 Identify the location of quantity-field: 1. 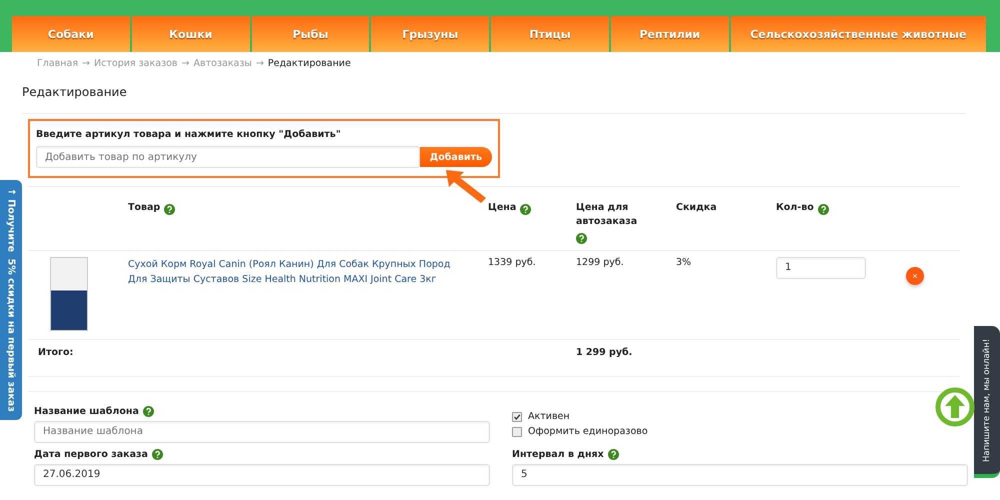
(821, 267).